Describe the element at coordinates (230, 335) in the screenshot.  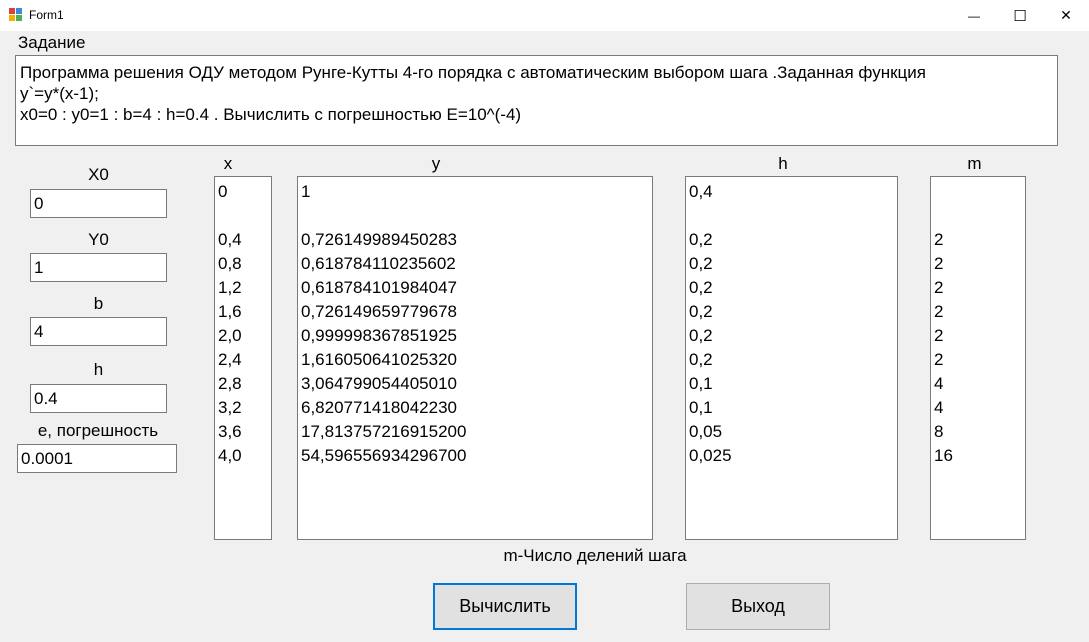
I see `list-item: 2,0` at that location.